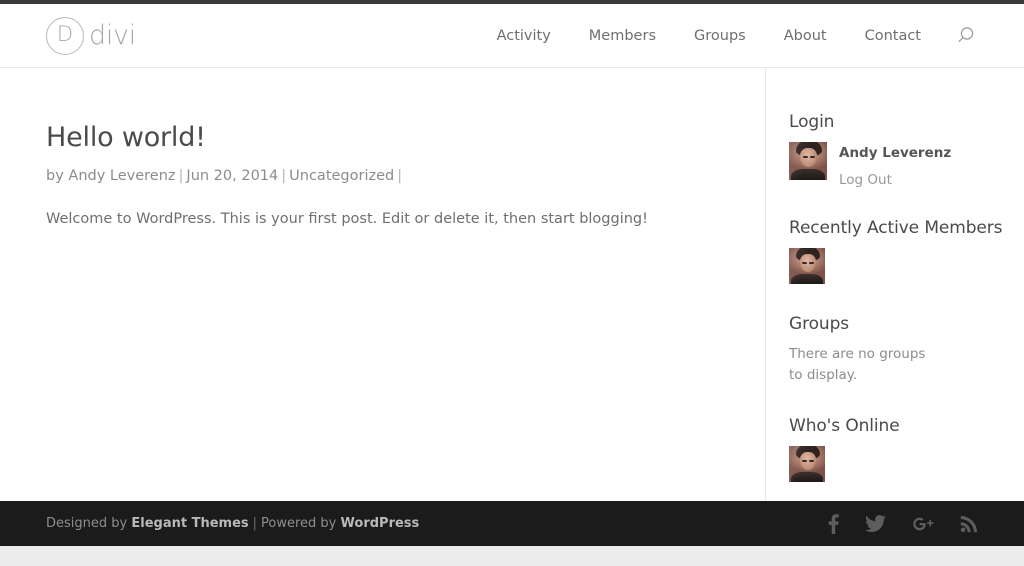 The height and width of the screenshot is (566, 1024). I want to click on widget-login: Login Andy Leverenz Log Out, so click(906, 150).